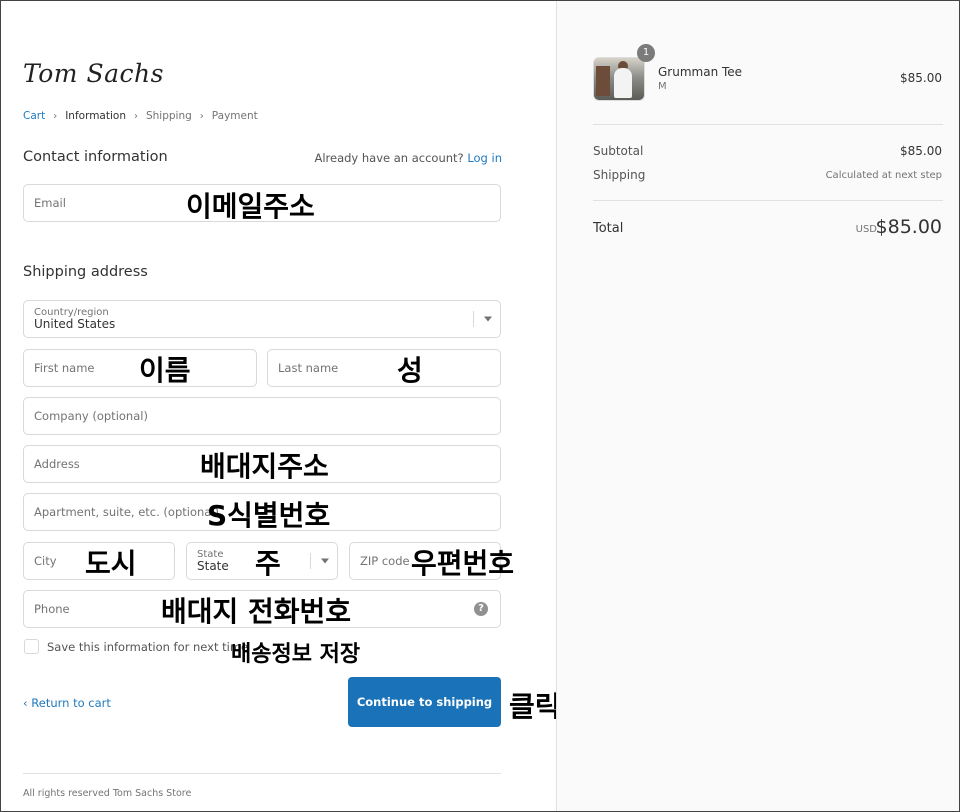 This screenshot has width=960, height=812. Describe the element at coordinates (75, 324) in the screenshot. I see `country-value: United States` at that location.